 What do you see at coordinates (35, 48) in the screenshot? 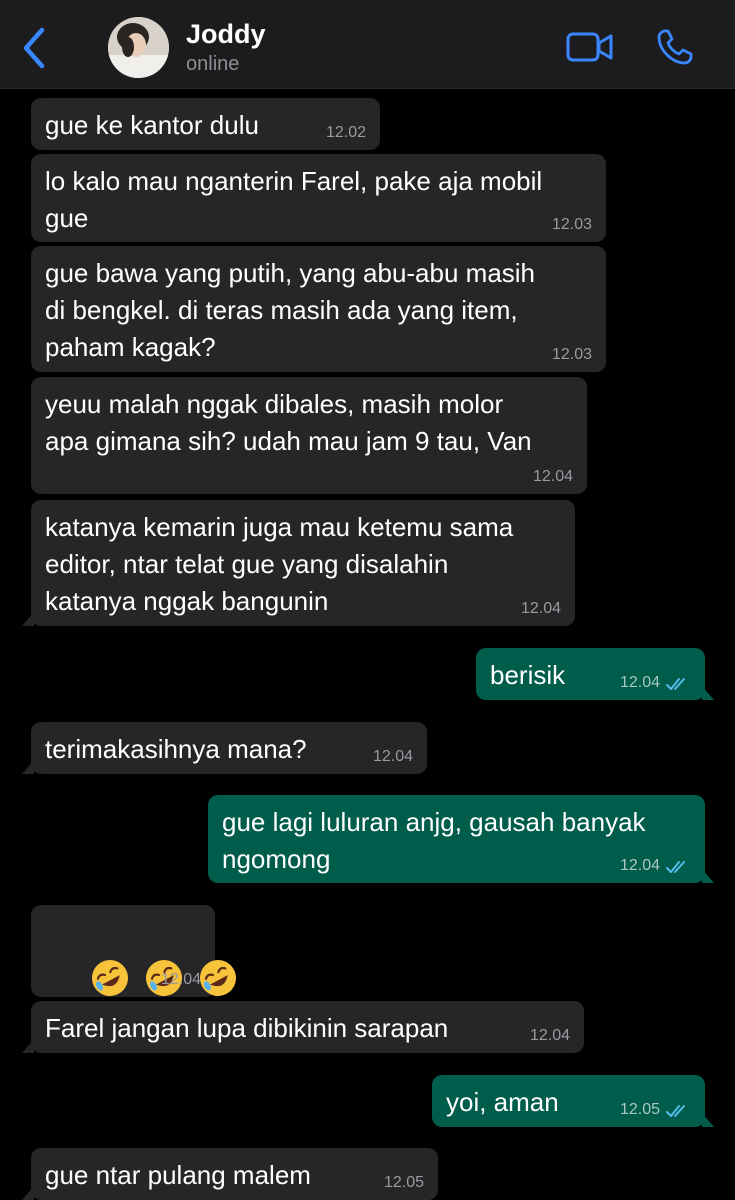
I see `back-chevron-icon` at bounding box center [35, 48].